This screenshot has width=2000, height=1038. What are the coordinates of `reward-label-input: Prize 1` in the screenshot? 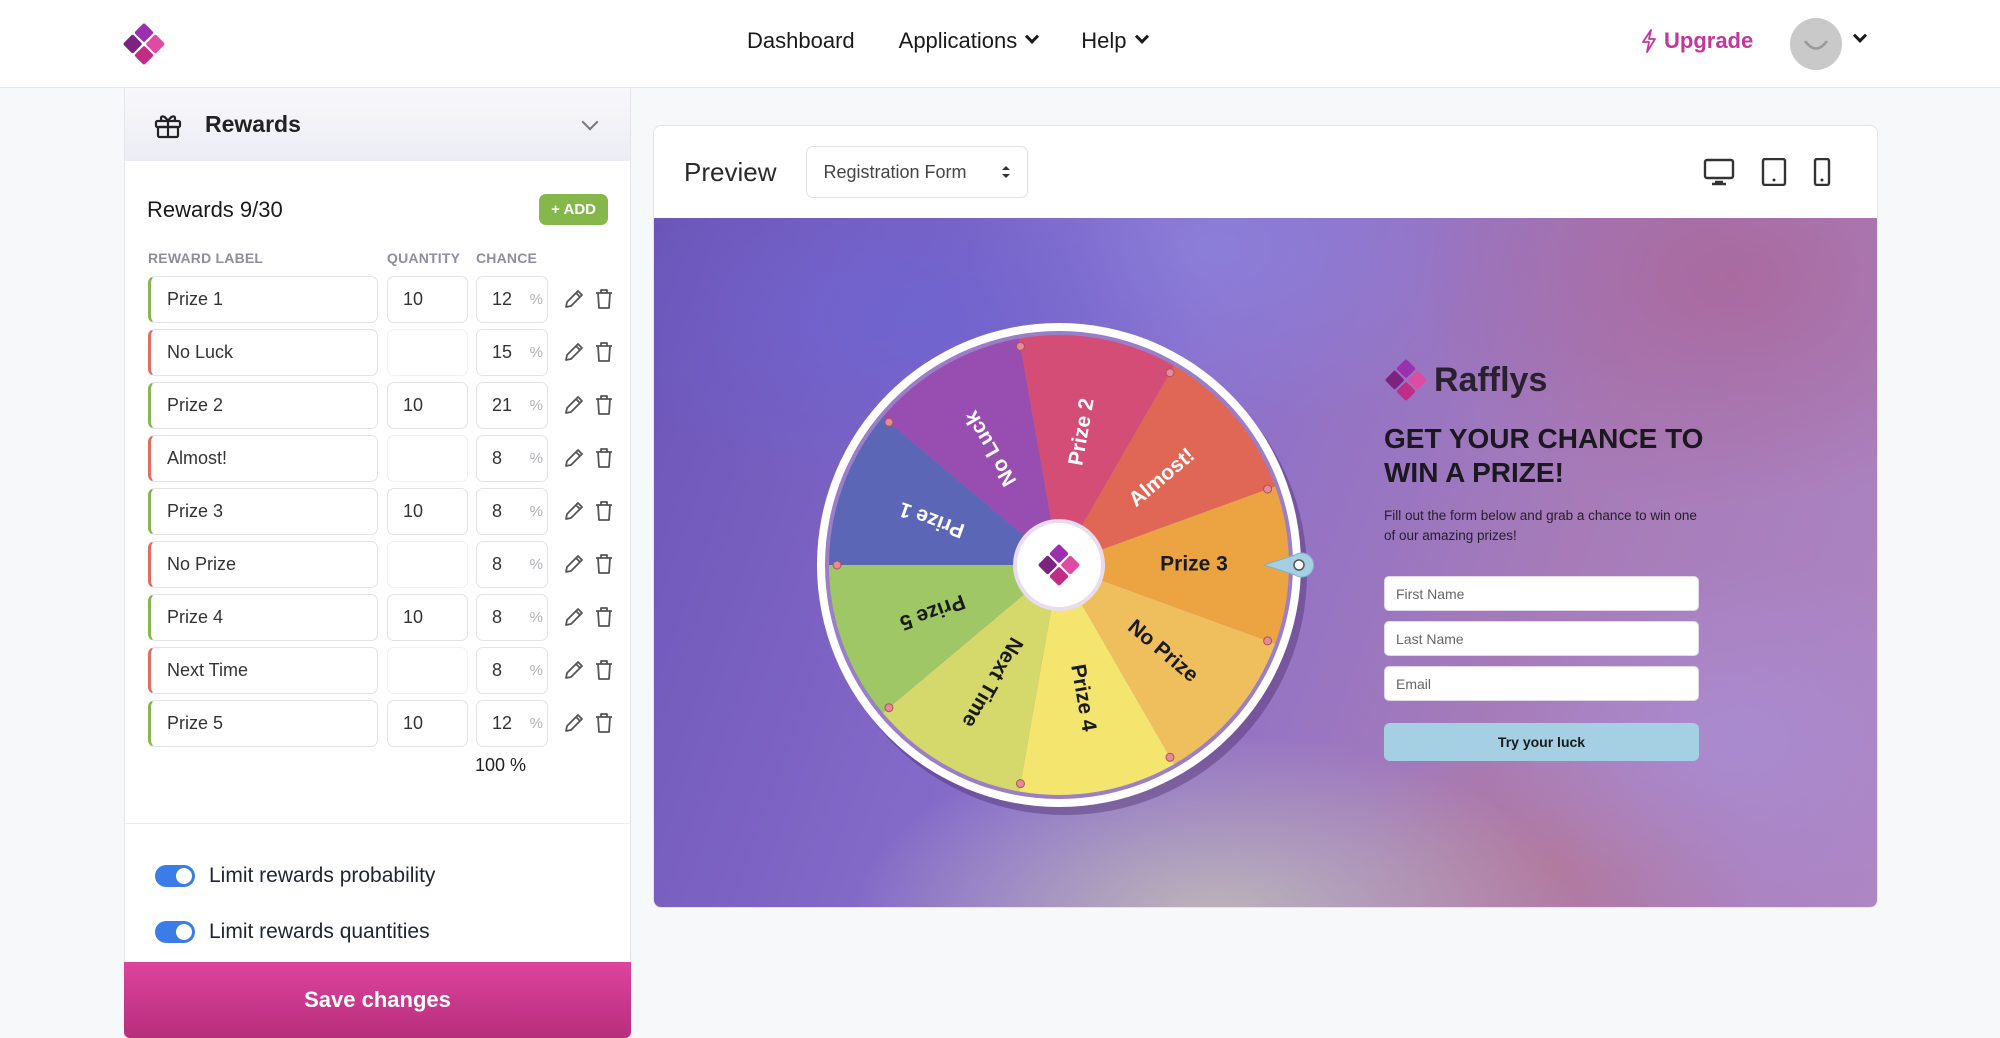 It's located at (263, 299).